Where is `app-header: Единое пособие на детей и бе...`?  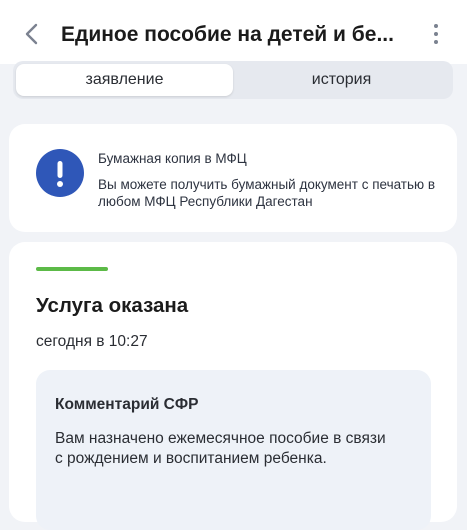 app-header: Единое пособие на детей и бе... is located at coordinates (233, 32).